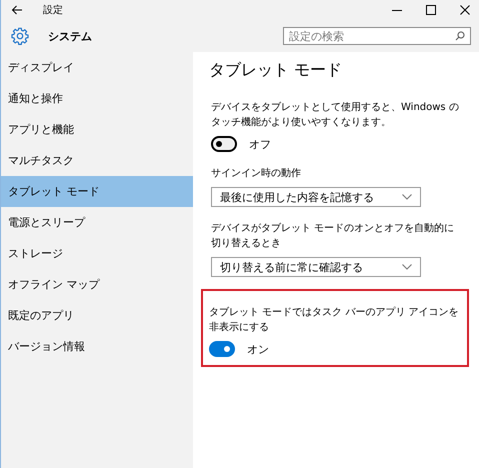 The height and width of the screenshot is (468, 479). What do you see at coordinates (335, 115) in the screenshot?
I see `setting-label: デバイスをタブレットとして使用すると、Windows のタッチ機能がより使いやすくなります。` at bounding box center [335, 115].